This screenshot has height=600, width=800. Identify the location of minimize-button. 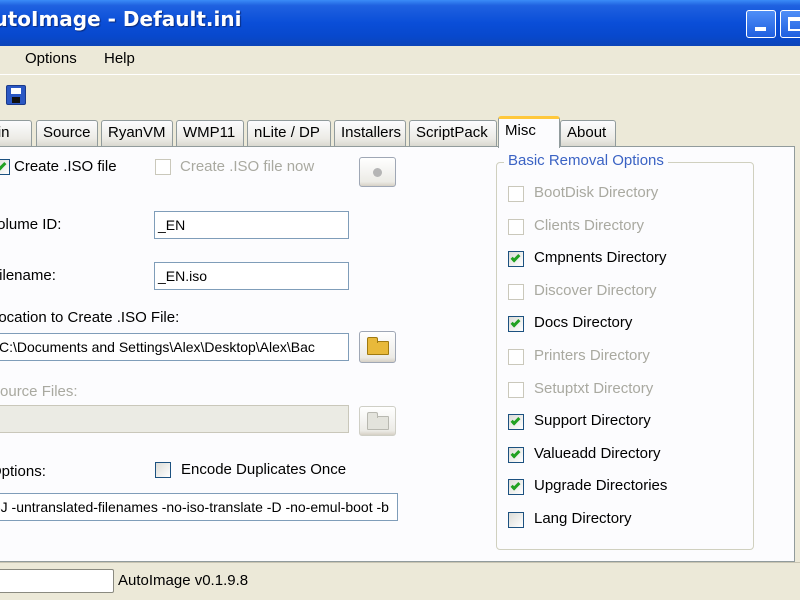
(761, 24).